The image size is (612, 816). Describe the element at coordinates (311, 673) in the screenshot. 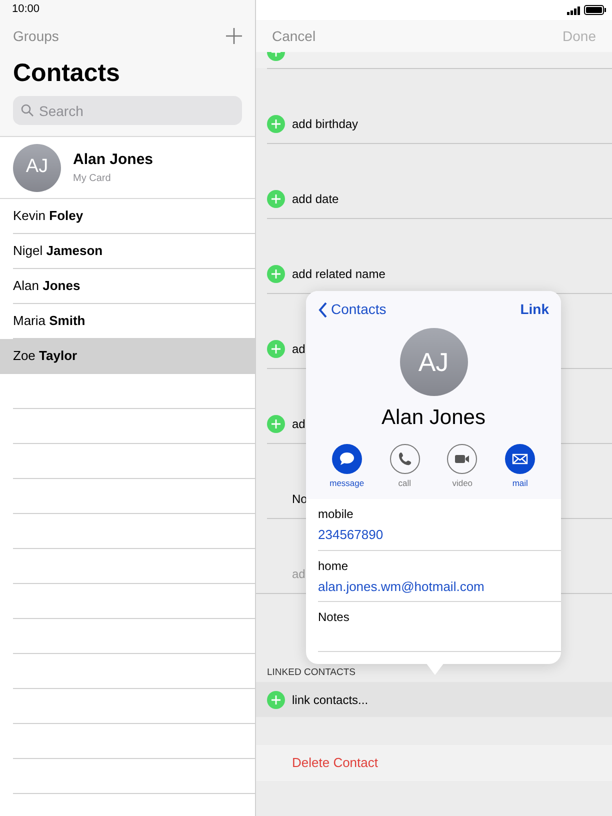

I see `section-header: LINKED CONTACTS` at that location.